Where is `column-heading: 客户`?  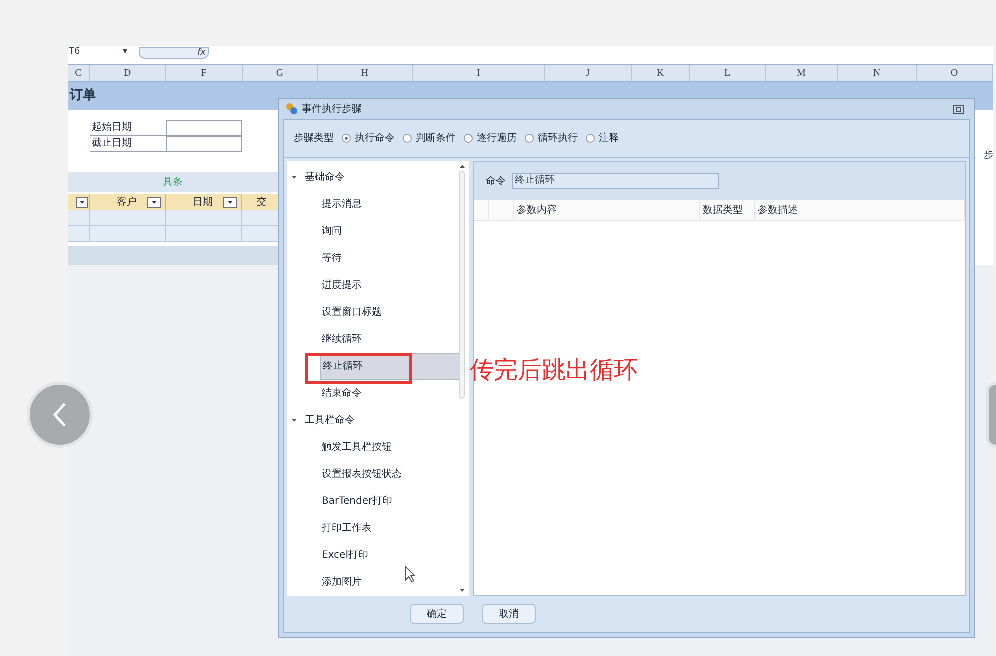
column-heading: 客户 is located at coordinates (127, 203).